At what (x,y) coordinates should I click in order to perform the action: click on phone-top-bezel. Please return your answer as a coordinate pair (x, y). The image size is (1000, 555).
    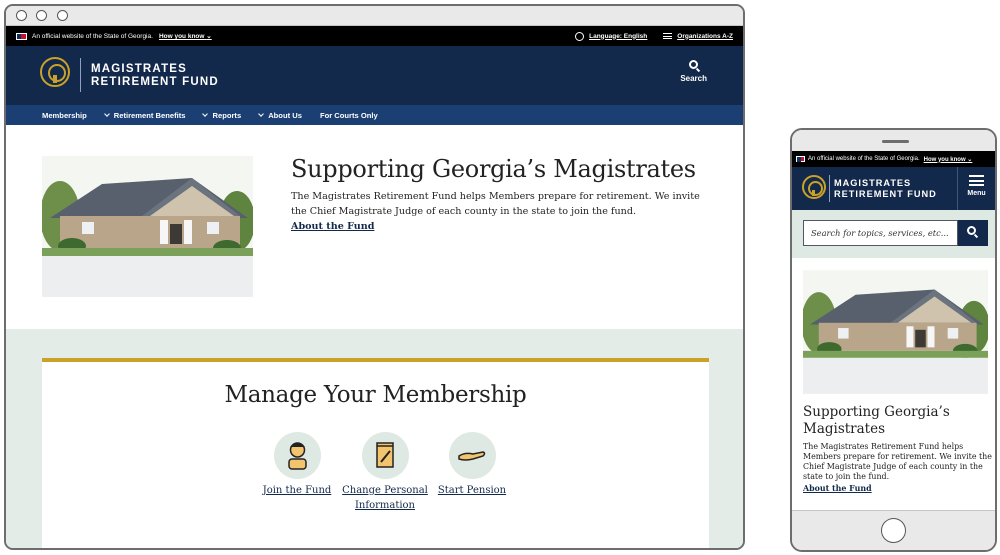
    Looking at the image, I should click on (893, 140).